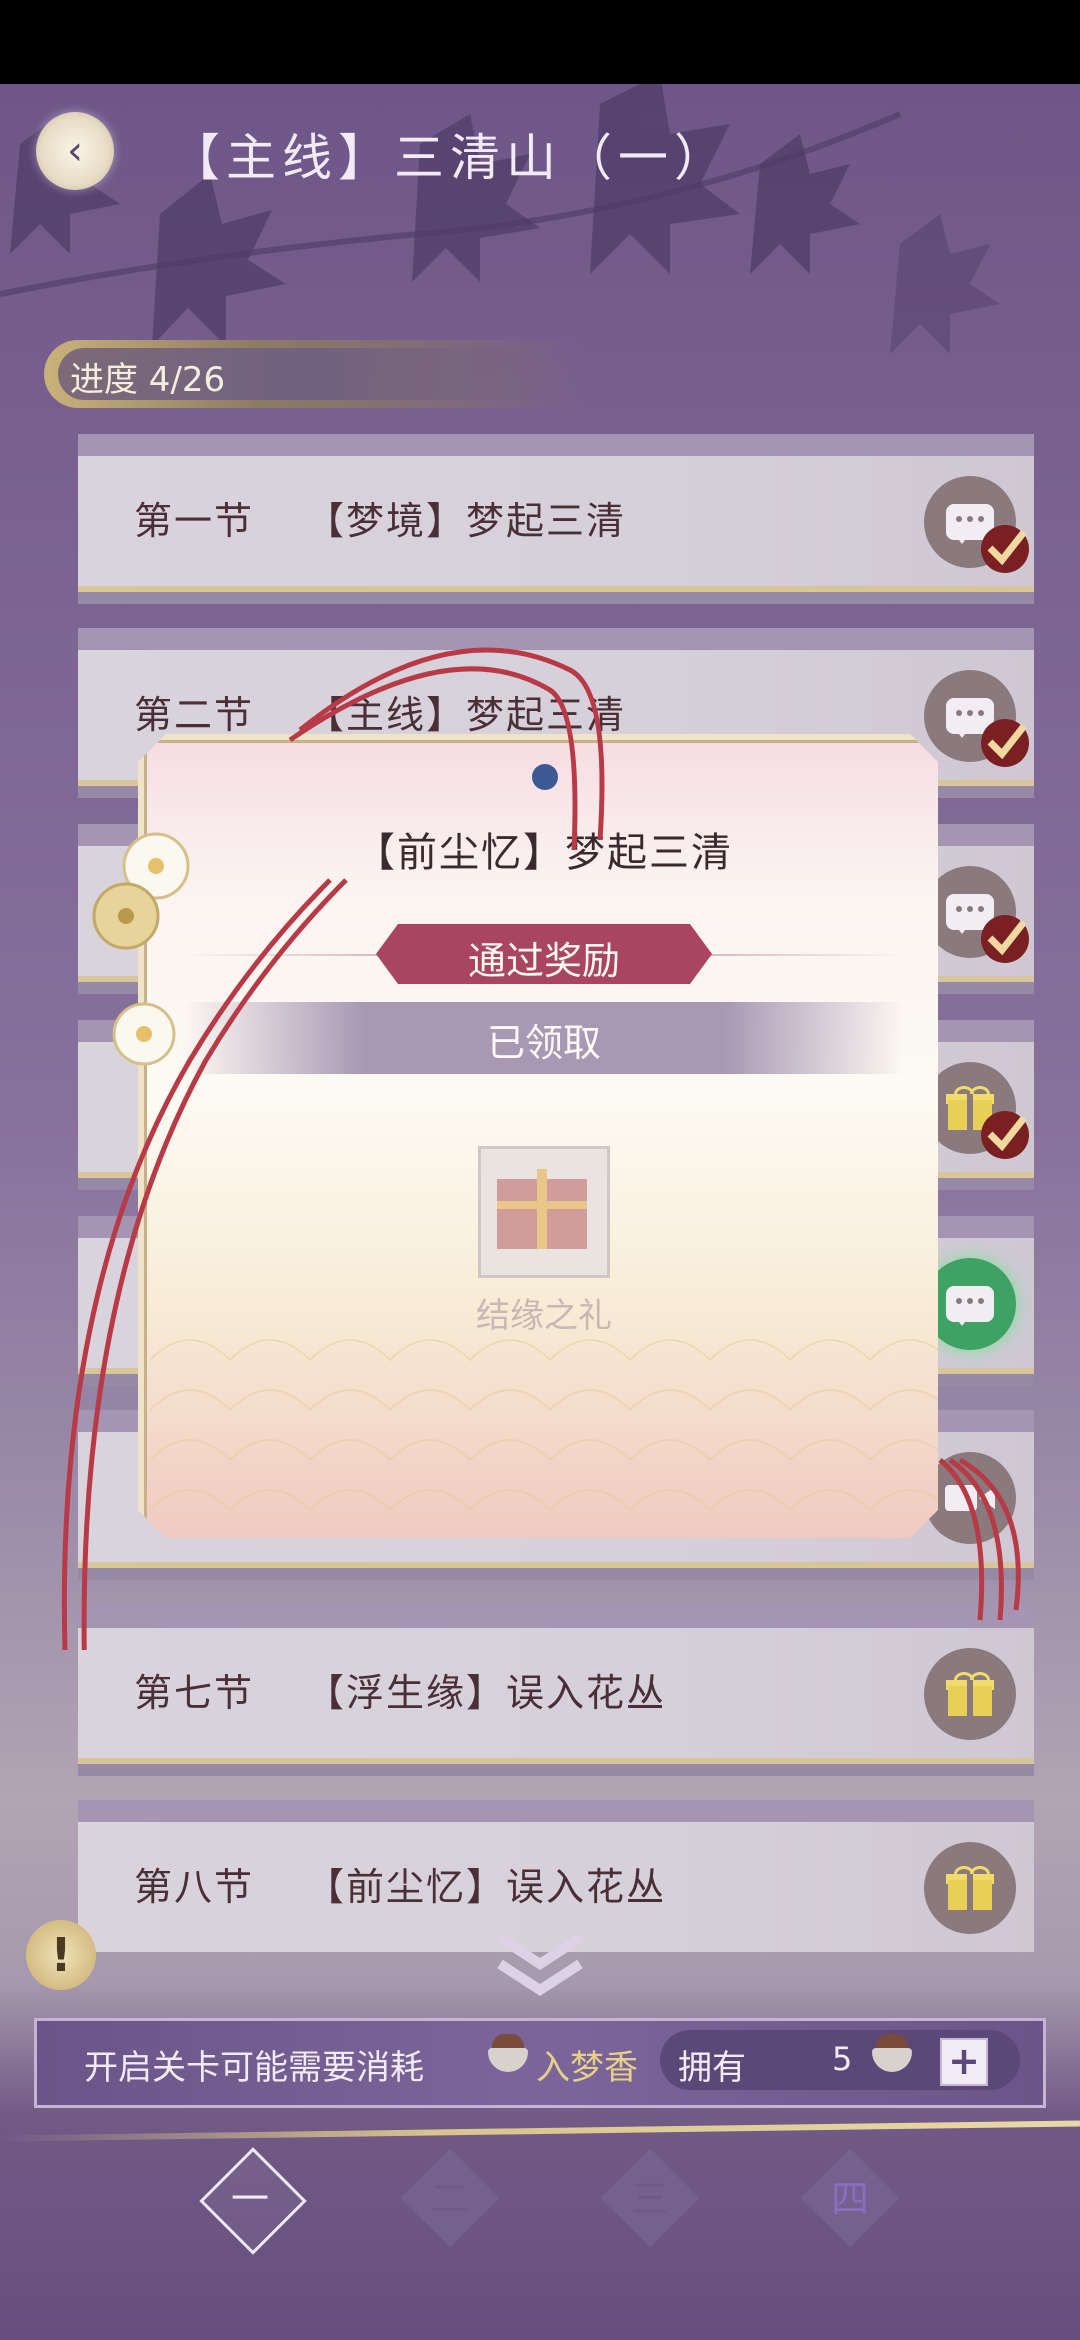  Describe the element at coordinates (450, 158) in the screenshot. I see `chapter-title: 【主线】三清山（一）` at that location.